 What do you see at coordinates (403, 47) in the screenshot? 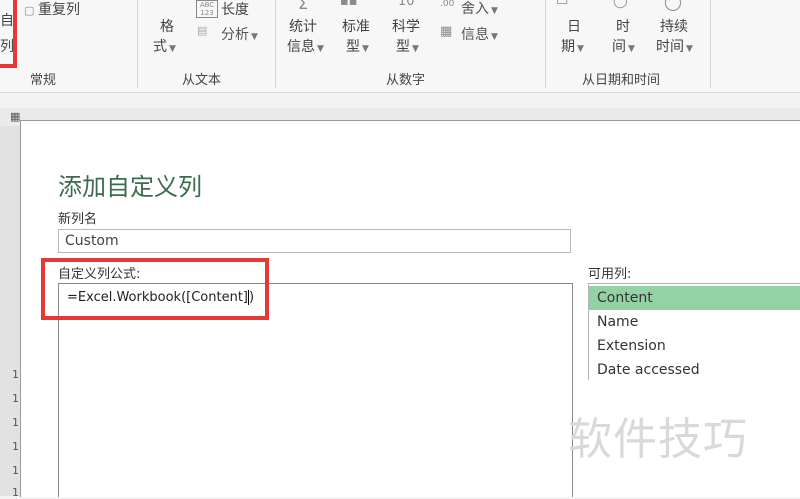
I see `scientific-label-2-text: 型` at bounding box center [403, 47].